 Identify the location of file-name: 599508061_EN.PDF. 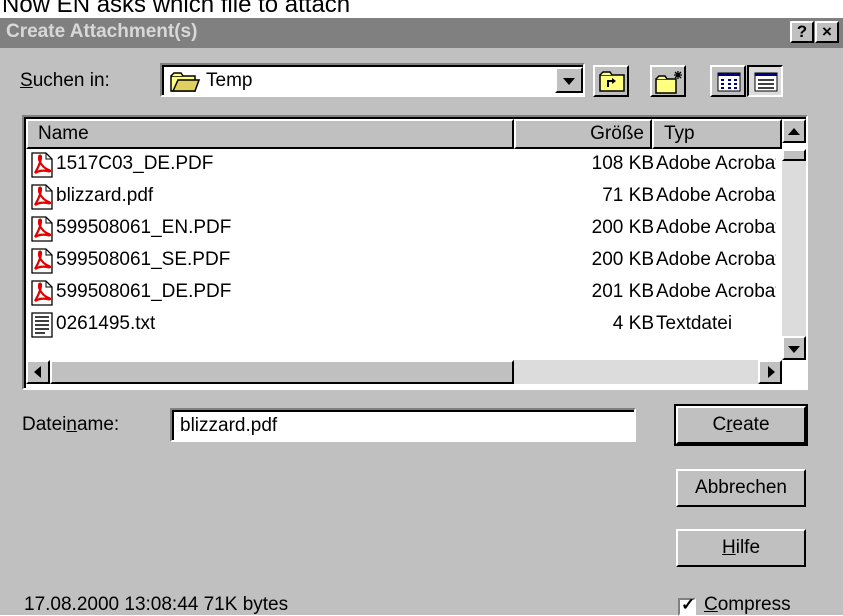
(144, 227).